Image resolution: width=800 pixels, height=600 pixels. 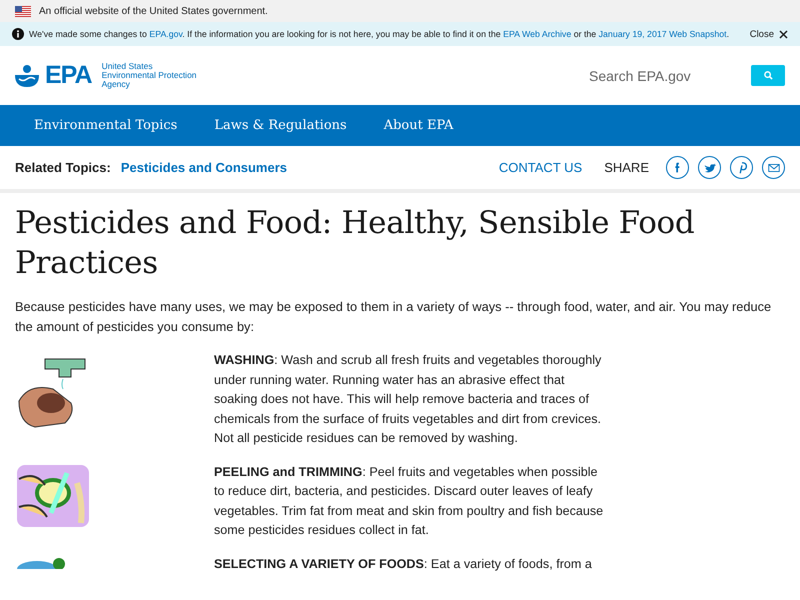 I want to click on pinterest-icon, so click(x=741, y=167).